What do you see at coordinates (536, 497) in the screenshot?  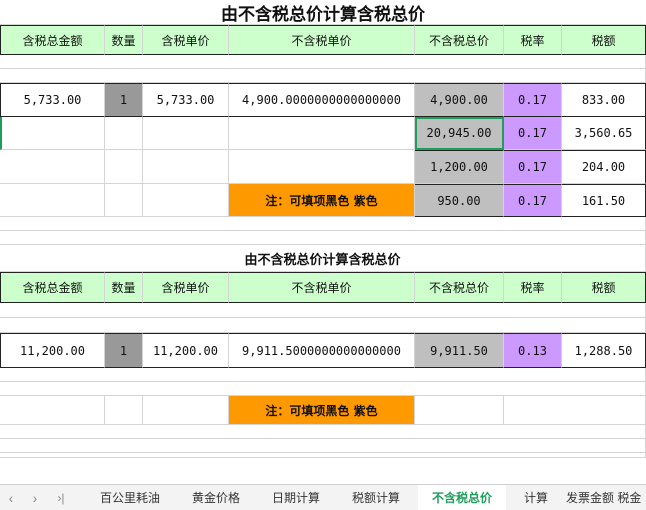 I see `tab-calc: 计算` at bounding box center [536, 497].